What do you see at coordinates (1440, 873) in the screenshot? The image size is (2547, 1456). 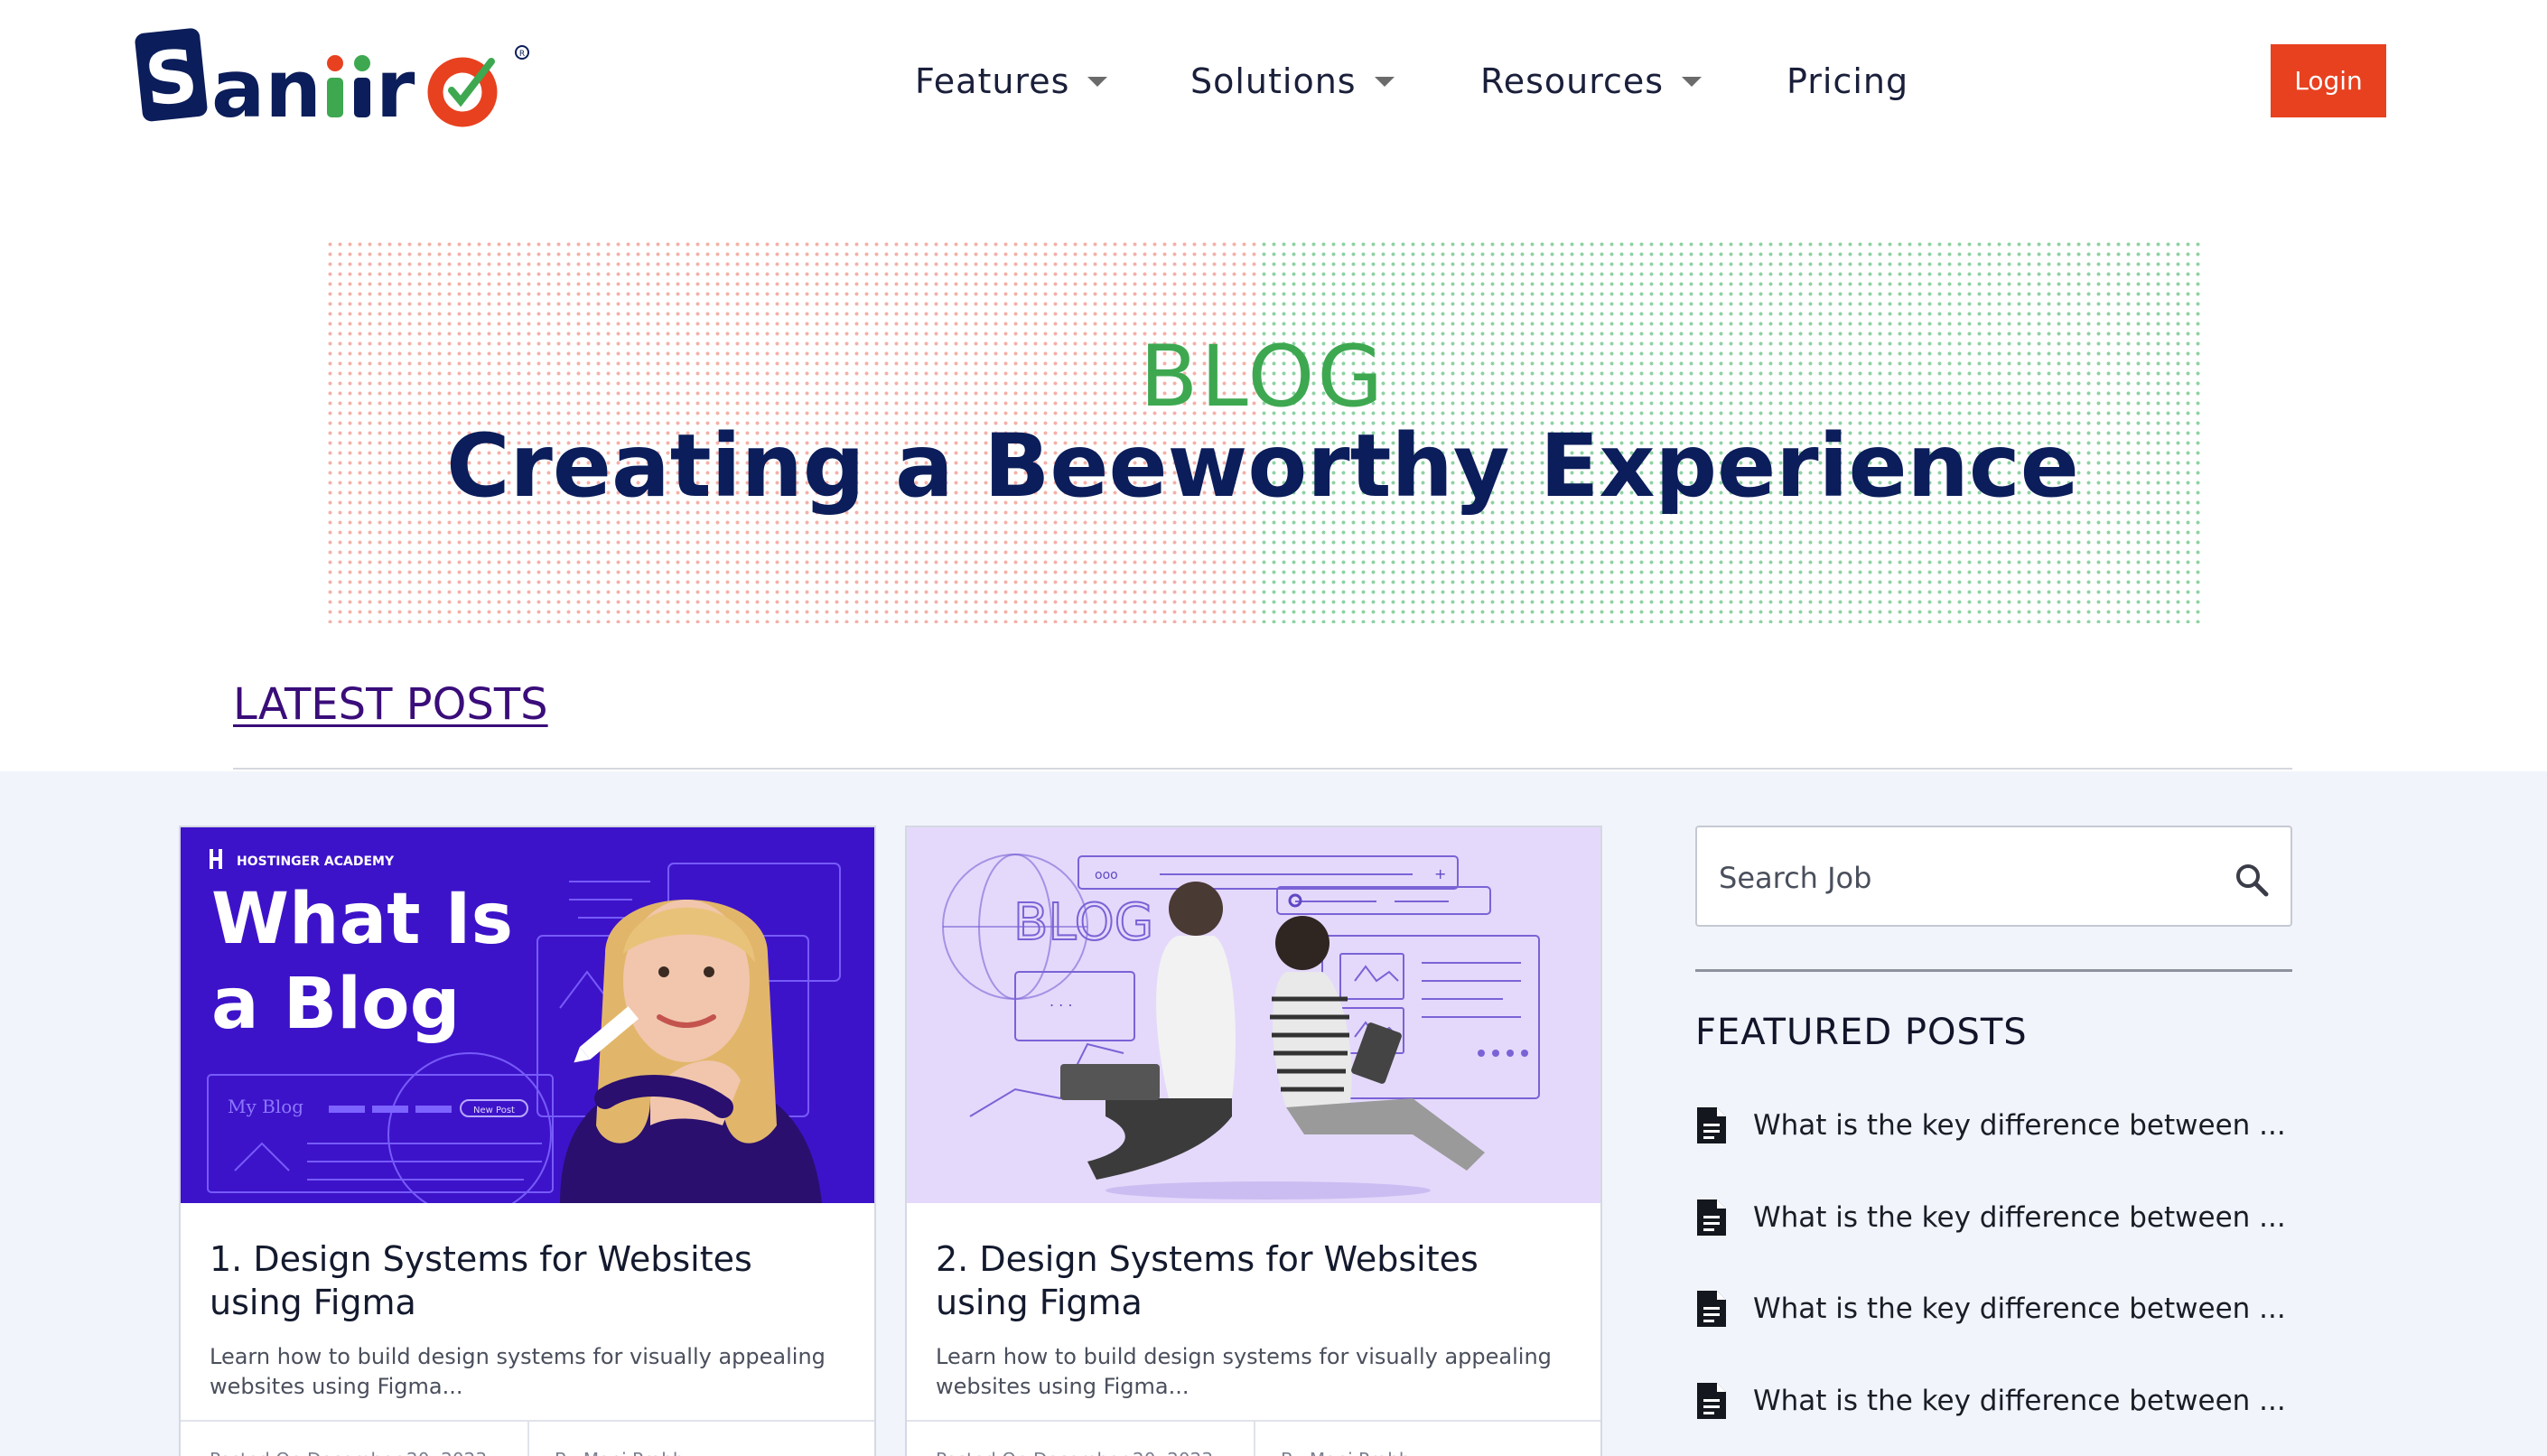 I see `window-plus: +` at bounding box center [1440, 873].